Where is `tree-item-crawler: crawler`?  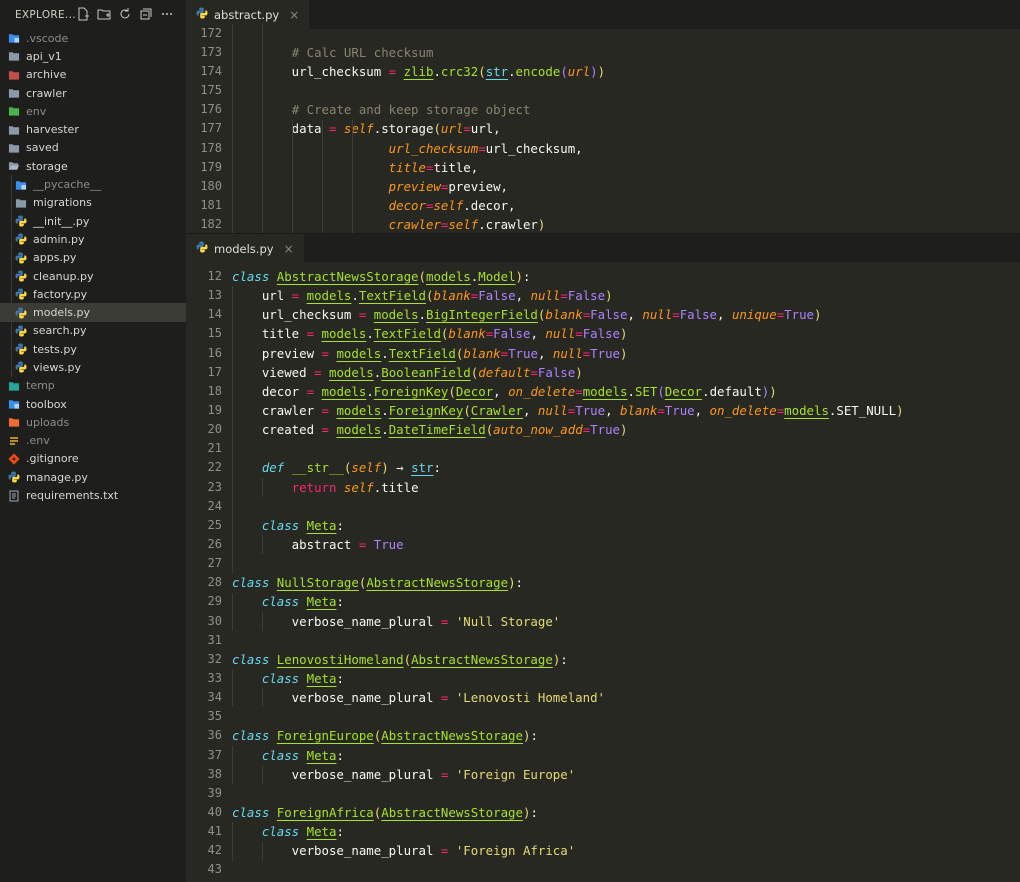
tree-item-crawler: crawler is located at coordinates (93, 93).